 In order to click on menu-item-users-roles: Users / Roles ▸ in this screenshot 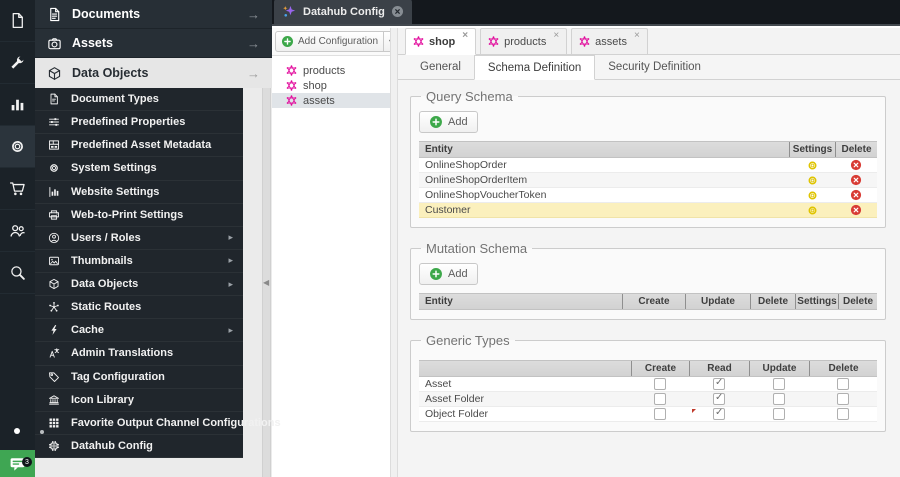, I will do `click(139, 238)`.